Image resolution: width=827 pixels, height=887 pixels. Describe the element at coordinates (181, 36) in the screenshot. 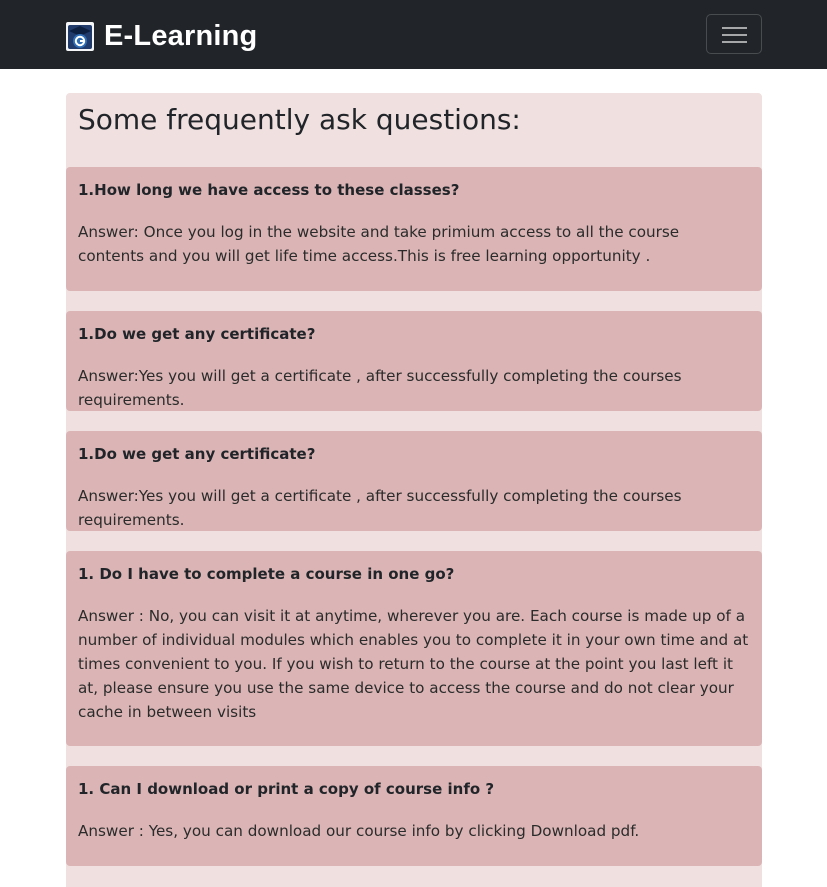

I see `brand-name: E-Learning` at that location.